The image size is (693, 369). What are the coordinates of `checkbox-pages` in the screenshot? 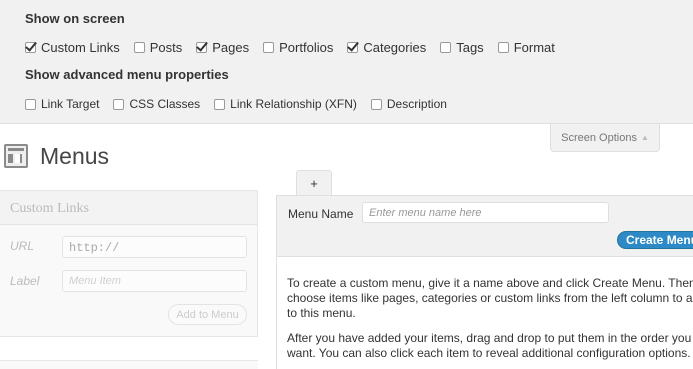 It's located at (202, 47).